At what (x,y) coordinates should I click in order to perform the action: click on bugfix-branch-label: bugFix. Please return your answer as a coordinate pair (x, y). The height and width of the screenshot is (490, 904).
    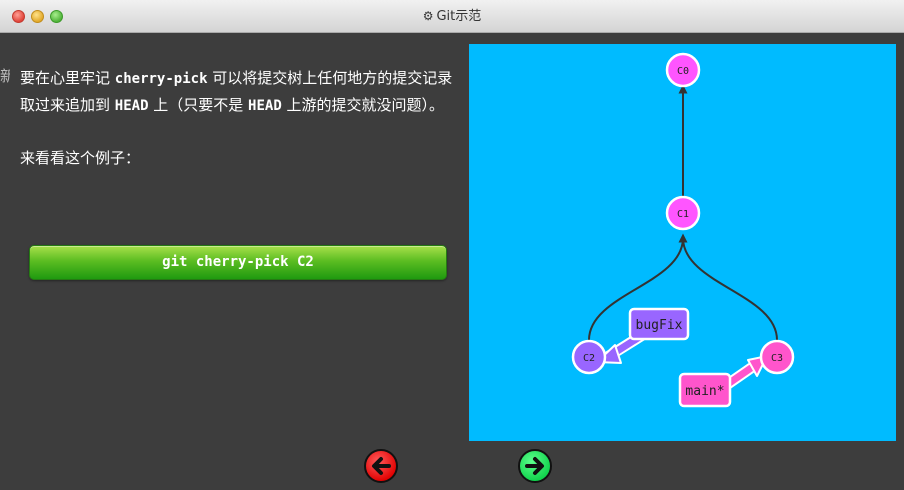
    Looking at the image, I should click on (659, 325).